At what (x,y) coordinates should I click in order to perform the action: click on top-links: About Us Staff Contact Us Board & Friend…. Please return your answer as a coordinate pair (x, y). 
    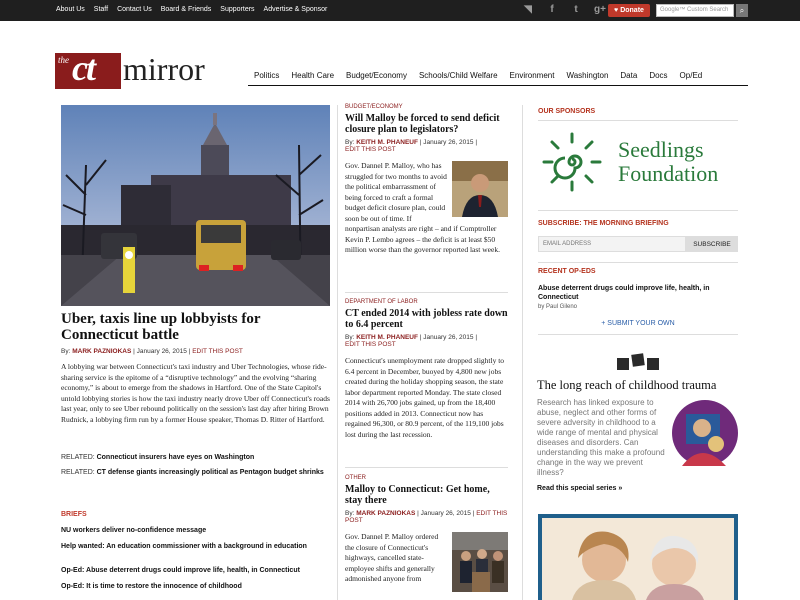
    Looking at the image, I should click on (196, 9).